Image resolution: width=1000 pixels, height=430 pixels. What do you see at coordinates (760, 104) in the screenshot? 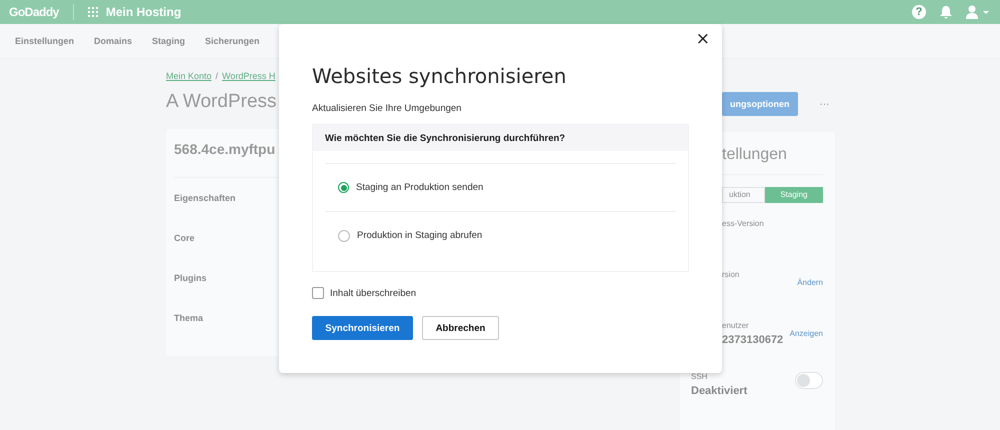
I see `options-button: ungsoptionen` at bounding box center [760, 104].